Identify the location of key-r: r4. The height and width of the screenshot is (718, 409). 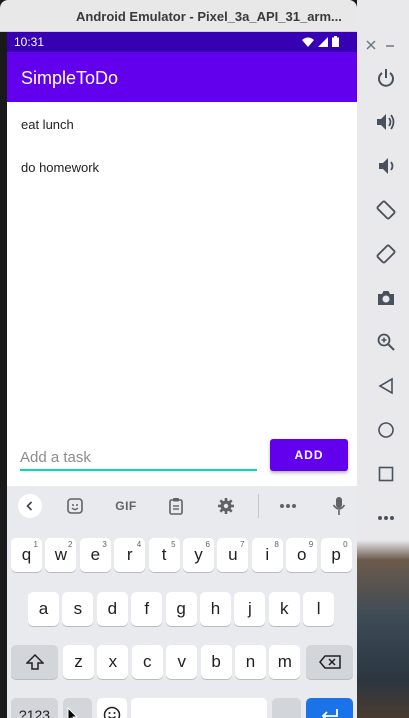
(130, 555).